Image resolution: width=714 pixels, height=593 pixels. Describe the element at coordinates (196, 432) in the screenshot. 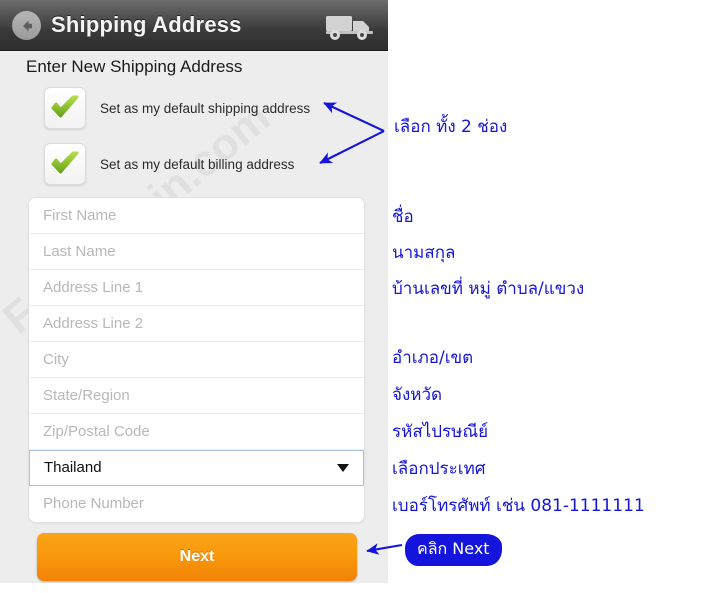

I see `zip-postal-code-input: Zip/Postal Code` at that location.